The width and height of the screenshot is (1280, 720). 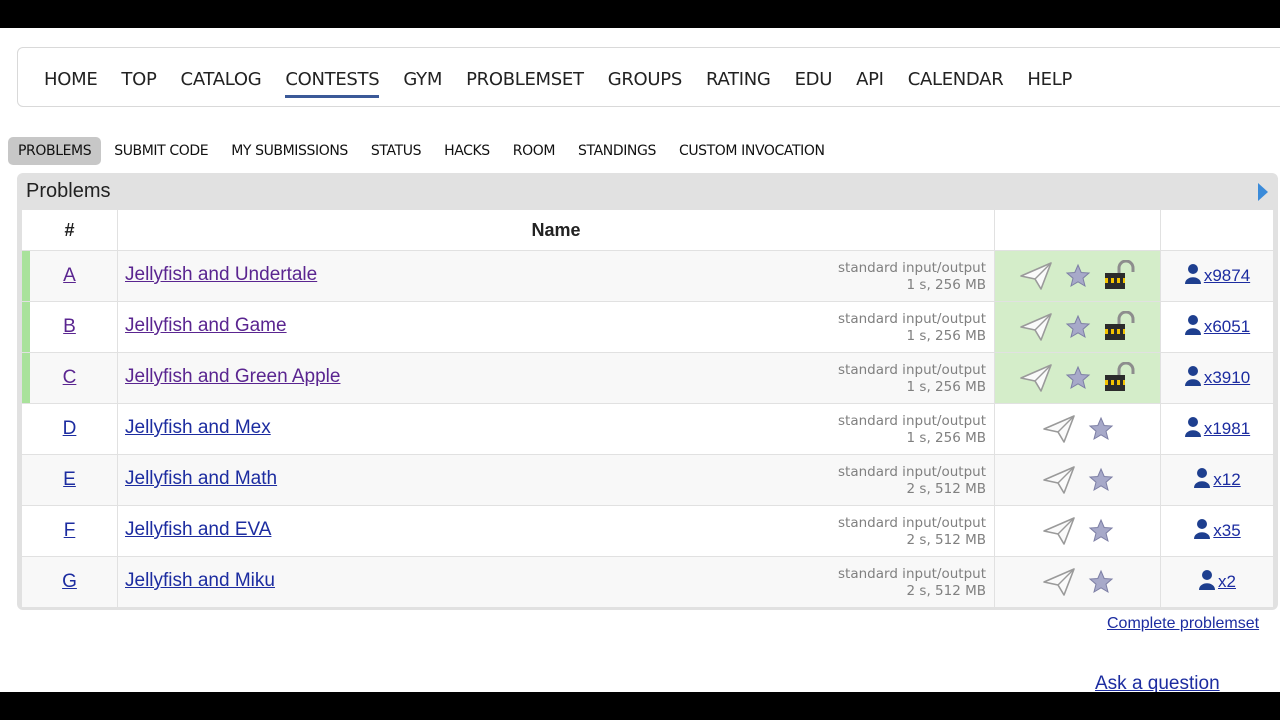 What do you see at coordinates (617, 151) in the screenshot?
I see `submenu-item-standings: STANDINGS` at bounding box center [617, 151].